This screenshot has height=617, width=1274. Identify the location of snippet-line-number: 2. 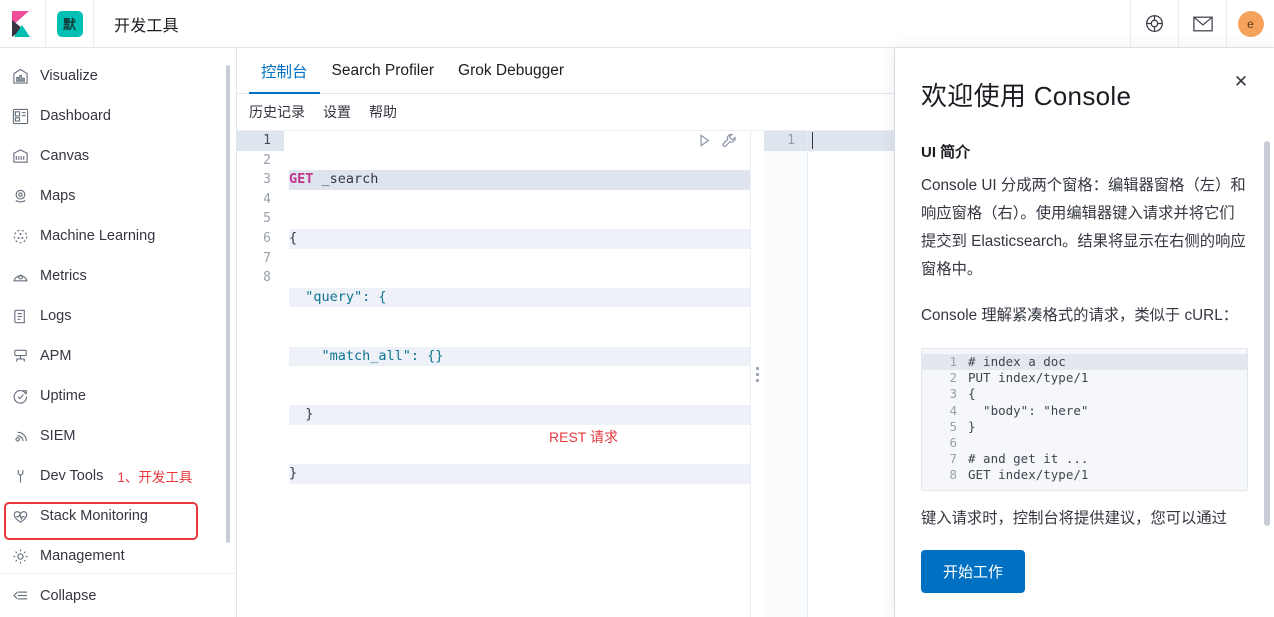
(953, 378).